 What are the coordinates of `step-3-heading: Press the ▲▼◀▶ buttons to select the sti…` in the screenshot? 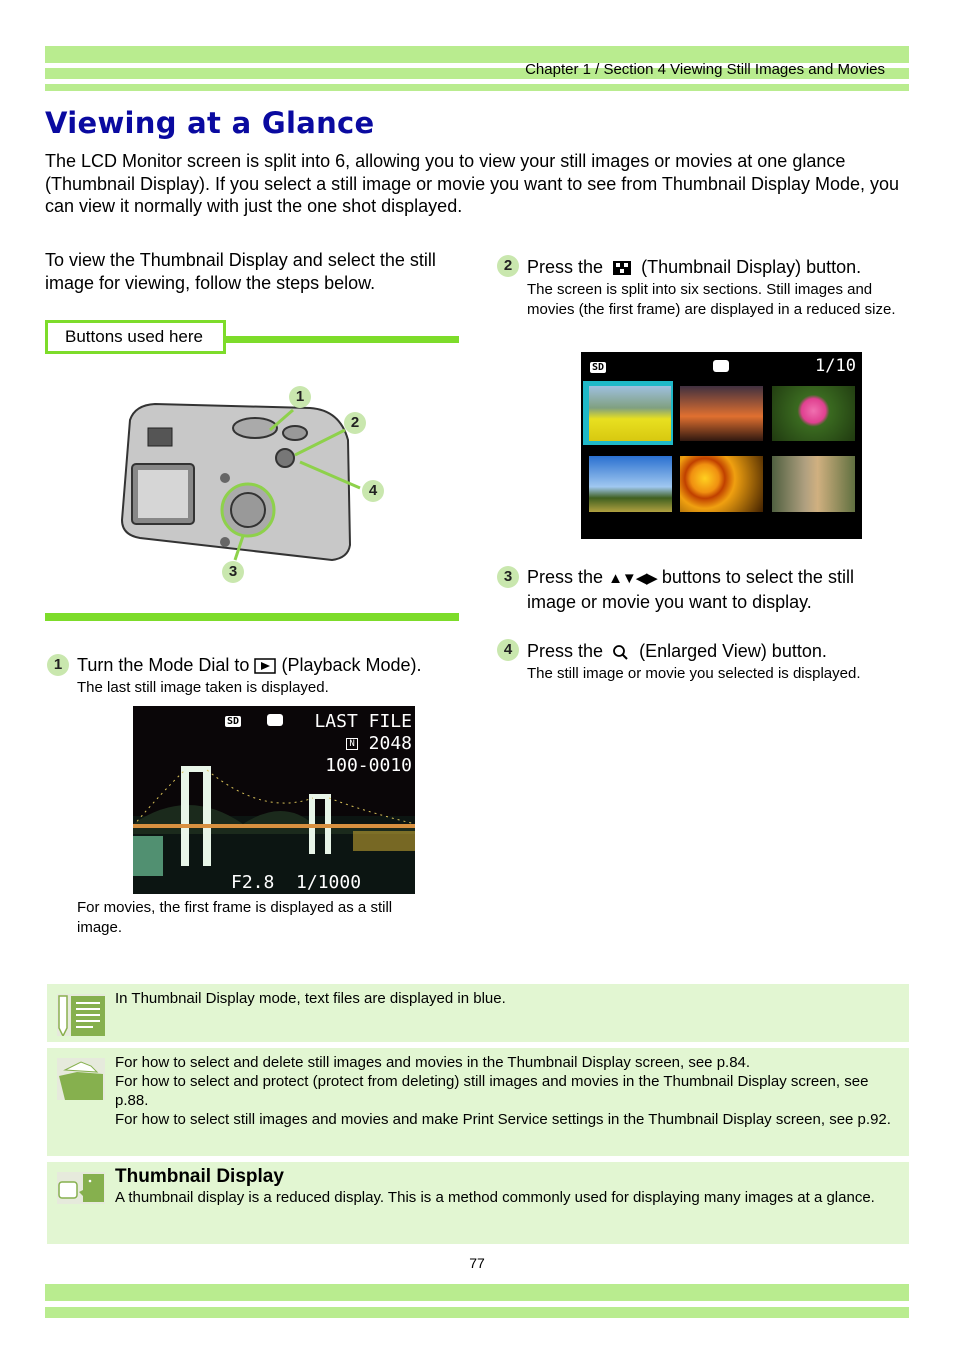 It's located at (717, 589).